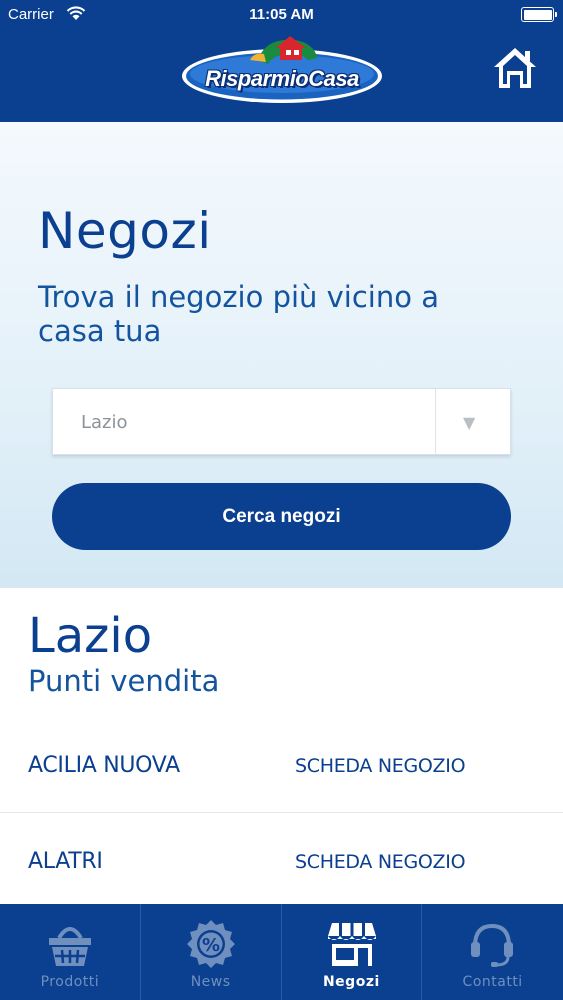 This screenshot has width=563, height=1000. Describe the element at coordinates (210, 982) in the screenshot. I see `tab-label: News` at that location.